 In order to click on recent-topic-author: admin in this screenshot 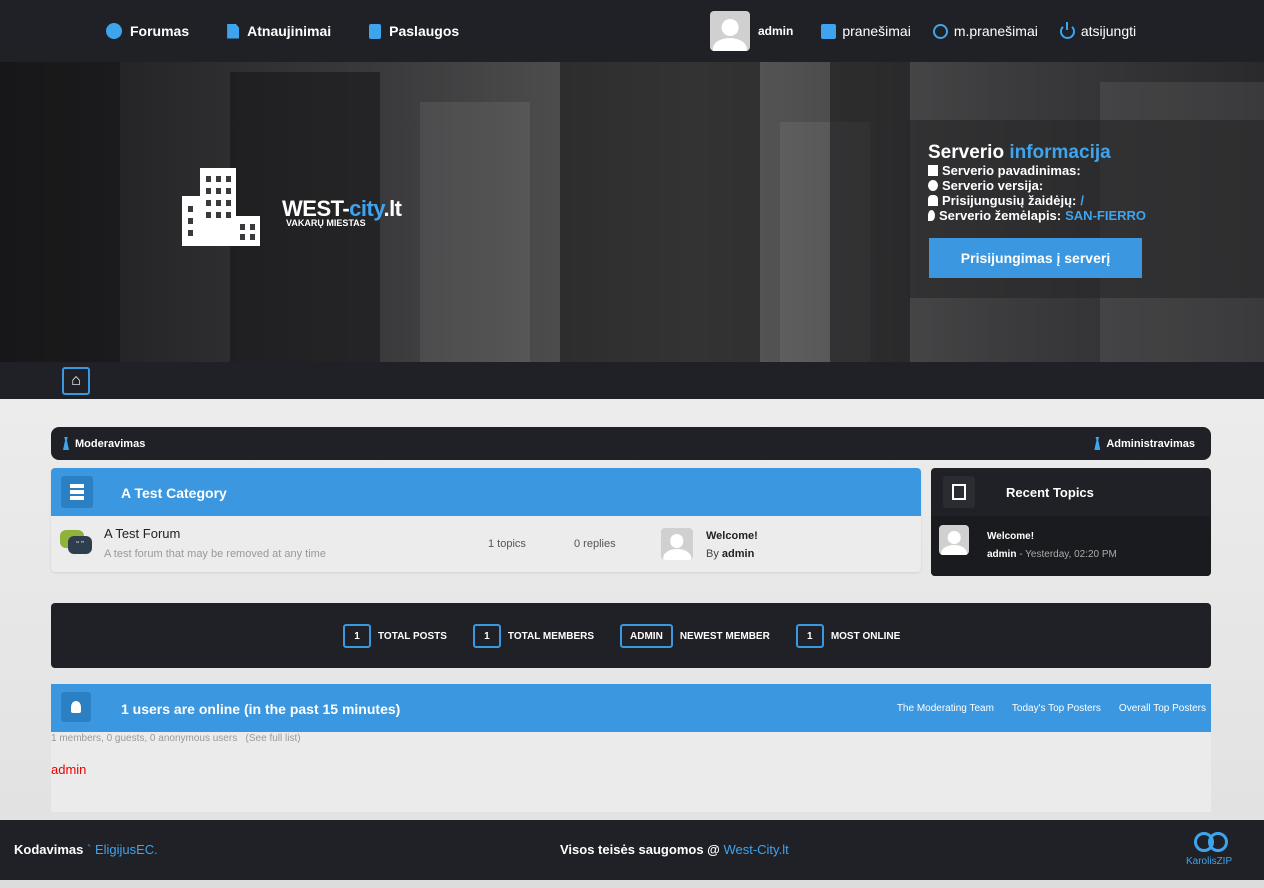, I will do `click(1001, 554)`.